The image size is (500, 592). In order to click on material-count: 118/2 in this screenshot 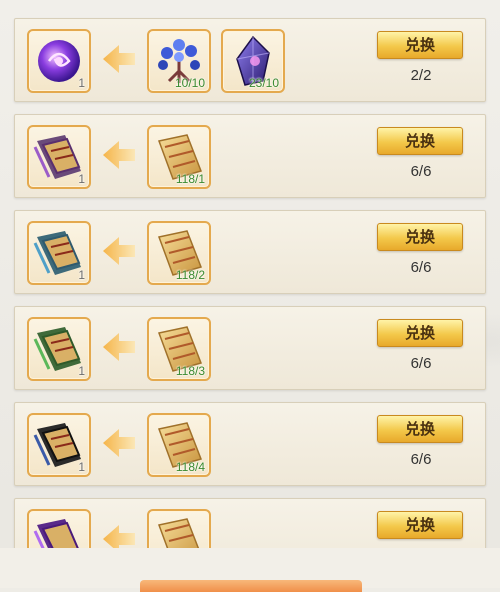, I will do `click(190, 275)`.